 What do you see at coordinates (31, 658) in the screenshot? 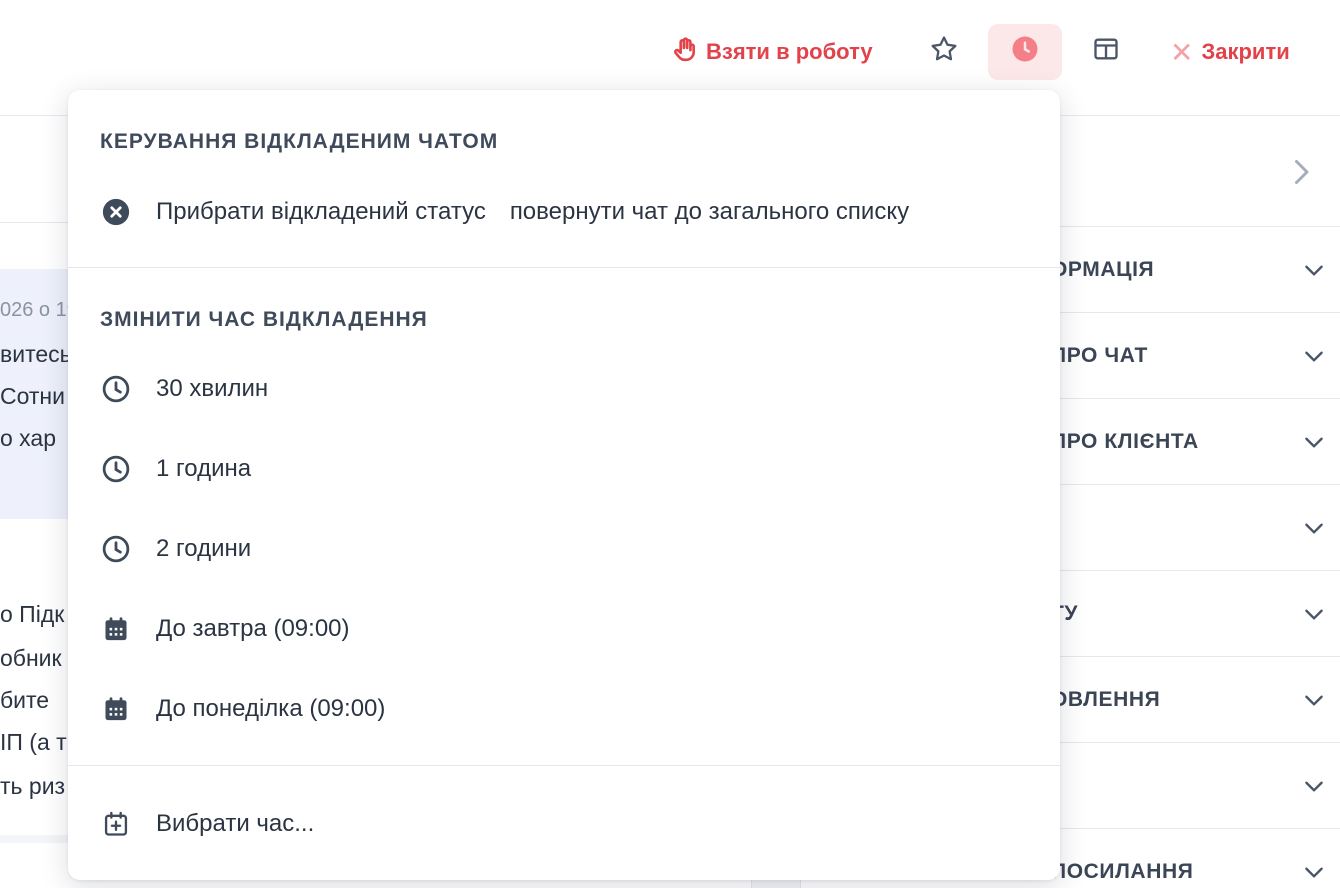
I see `message-line: обник` at bounding box center [31, 658].